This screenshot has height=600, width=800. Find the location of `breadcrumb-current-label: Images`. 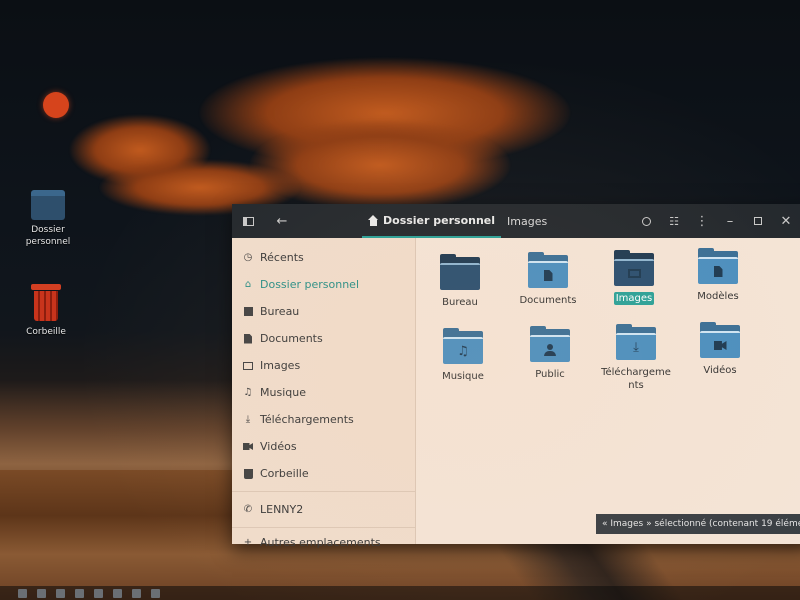

breadcrumb-current-label: Images is located at coordinates (527, 221).